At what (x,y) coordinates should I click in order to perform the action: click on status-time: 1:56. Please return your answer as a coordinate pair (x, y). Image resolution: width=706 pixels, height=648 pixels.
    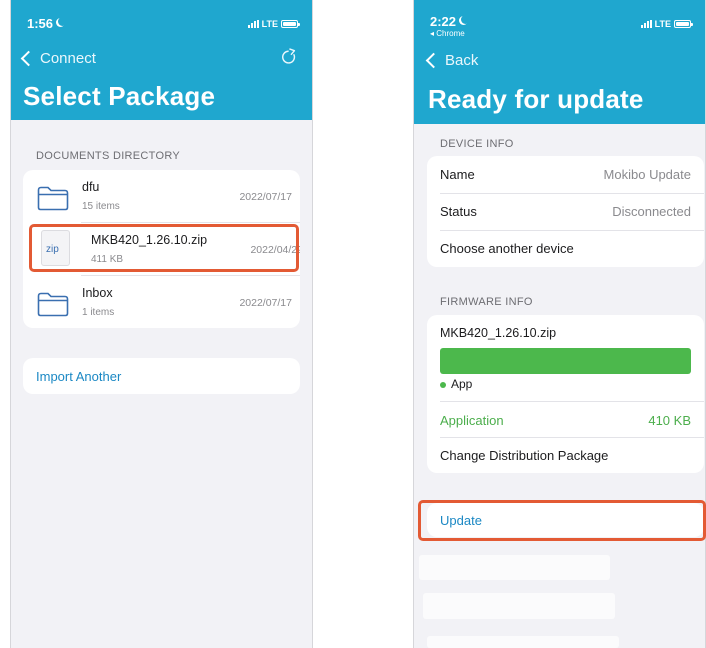
    Looking at the image, I should click on (46, 23).